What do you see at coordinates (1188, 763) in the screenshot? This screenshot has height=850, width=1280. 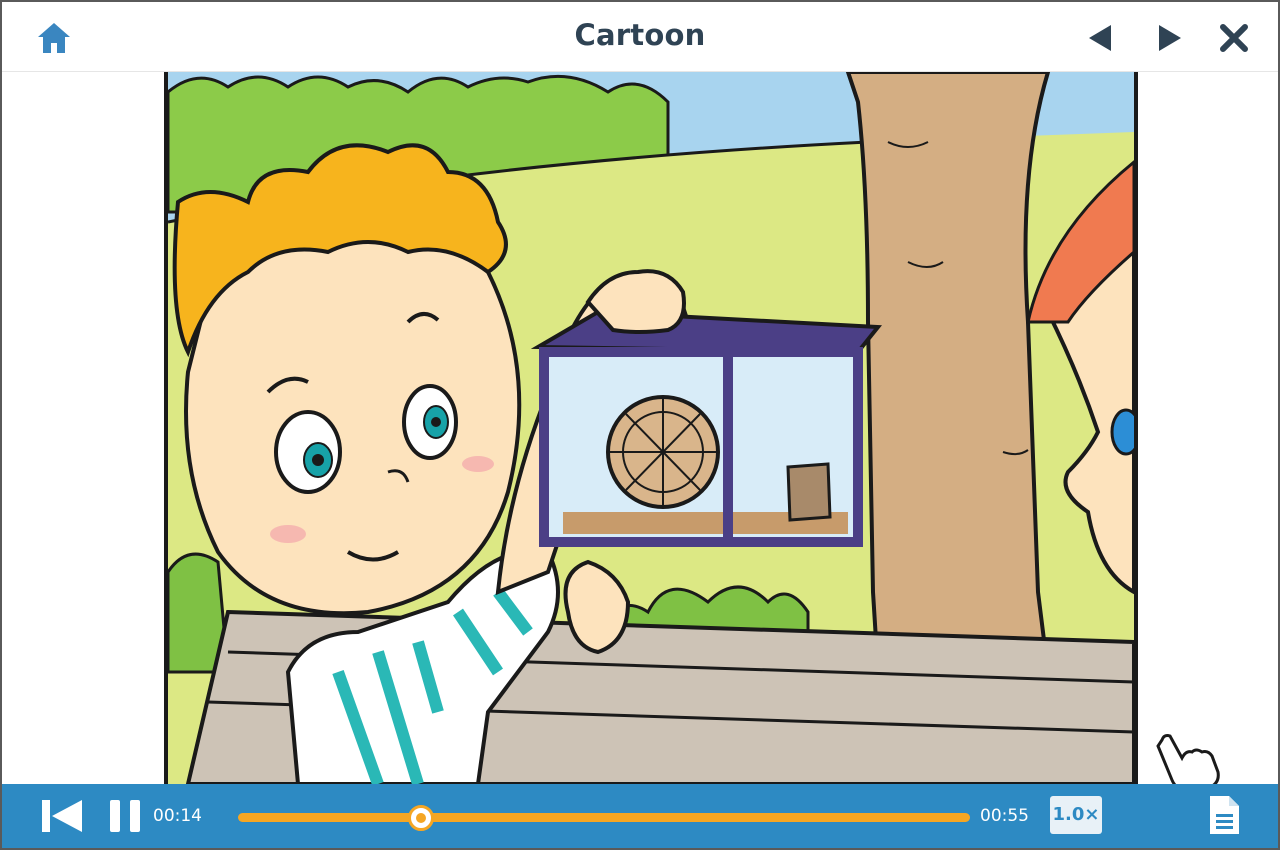 I see `hand-cursor-icon` at bounding box center [1188, 763].